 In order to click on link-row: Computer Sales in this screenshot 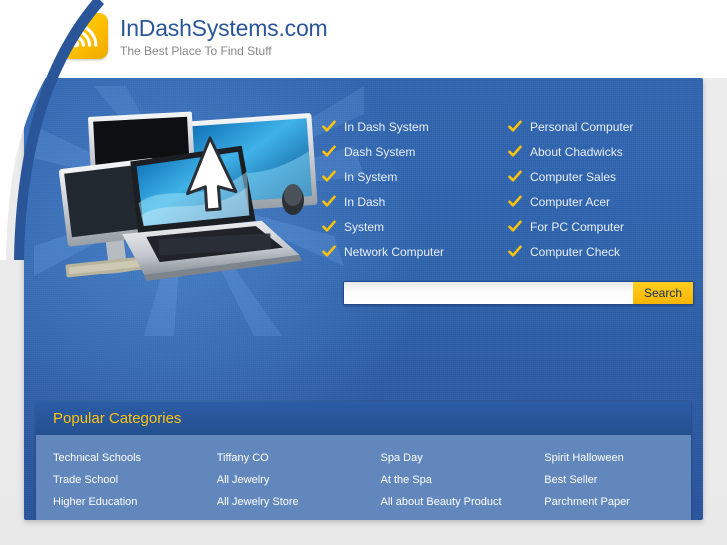, I will do `click(601, 176)`.